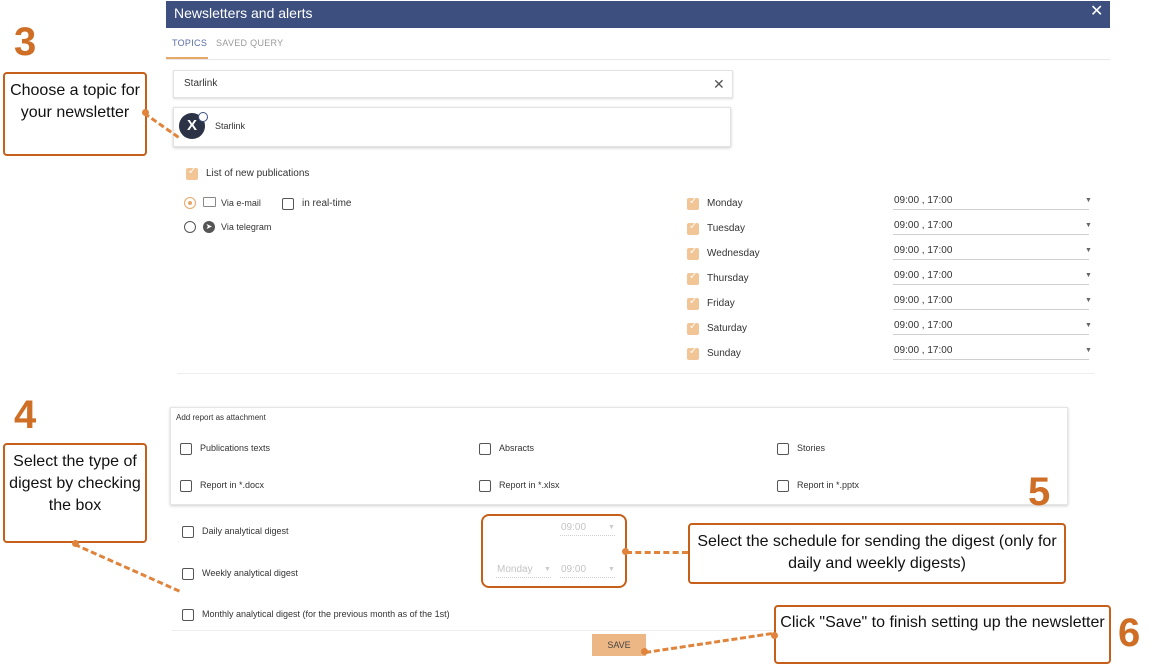 The width and height of the screenshot is (1152, 671). I want to click on weekly-day-value: Monday, so click(515, 569).